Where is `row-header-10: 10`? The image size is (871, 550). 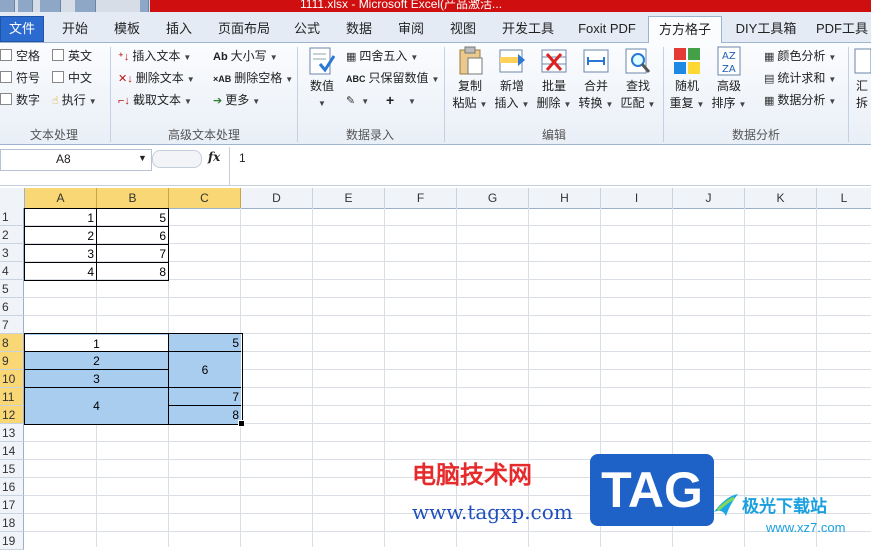 row-header-10: 10 is located at coordinates (12, 379).